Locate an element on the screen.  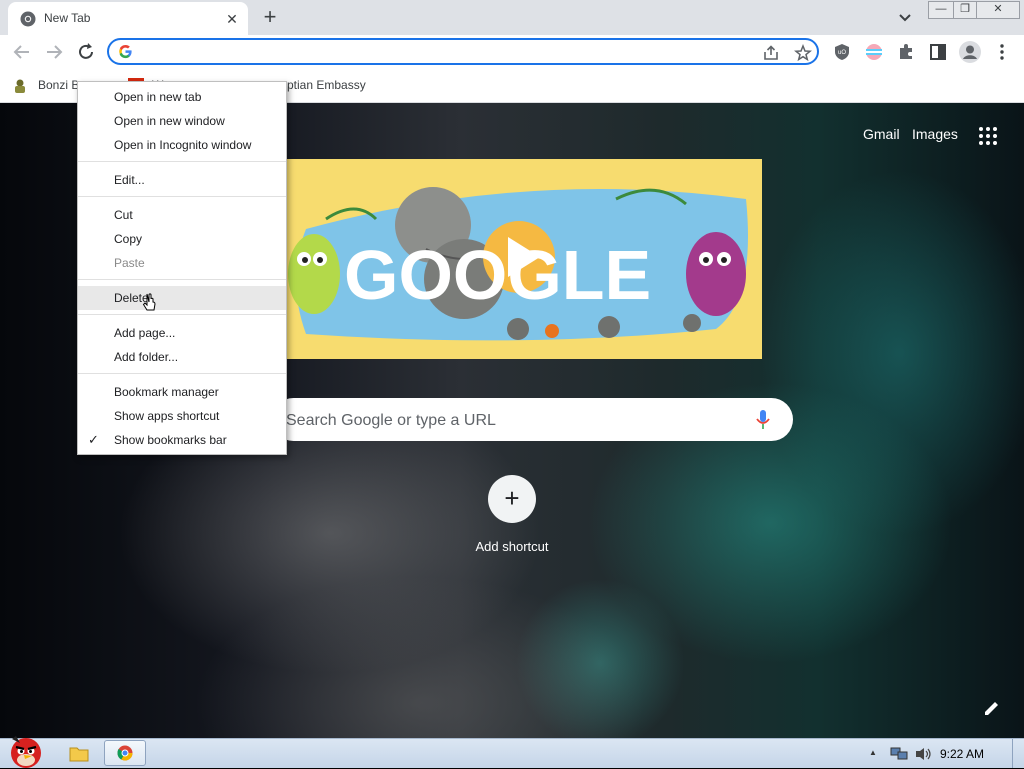
tab-new-tab: New Tab ✕ is located at coordinates (128, 18).